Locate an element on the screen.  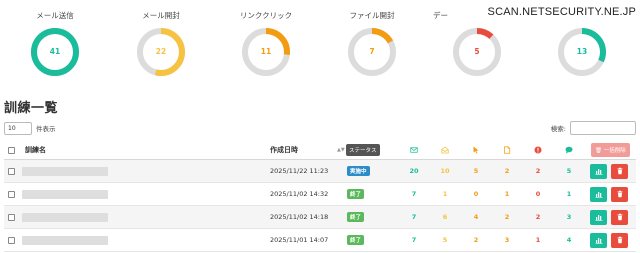
column-header-status: ステータス is located at coordinates (363, 150).